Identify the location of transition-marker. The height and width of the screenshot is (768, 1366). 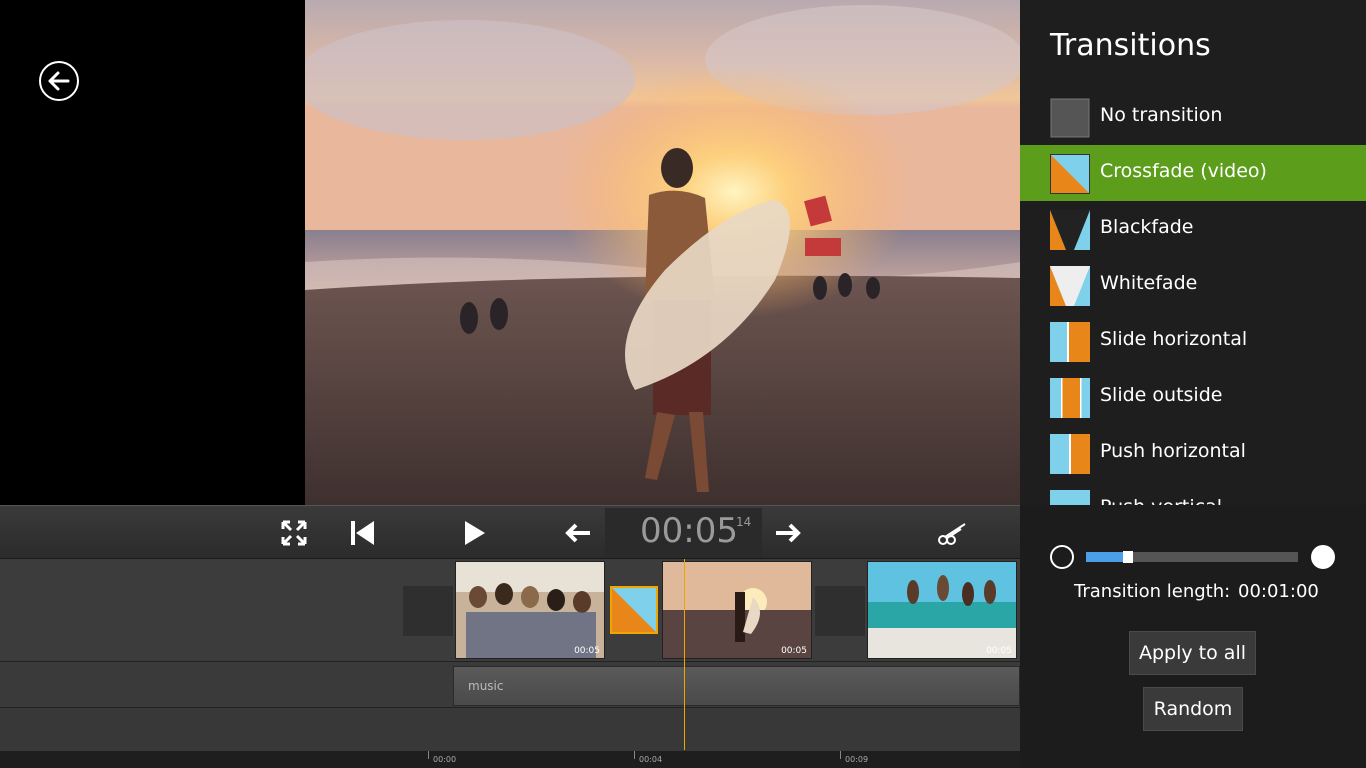
(634, 610).